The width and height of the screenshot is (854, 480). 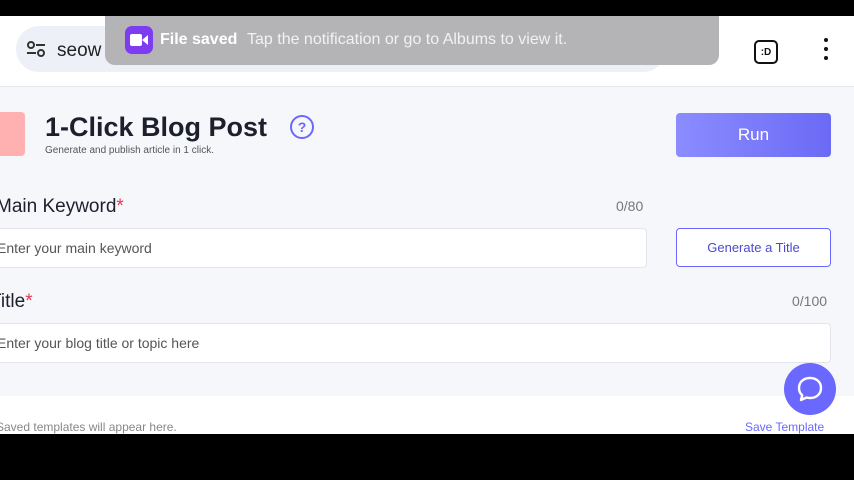 I want to click on main-keyword-placeholder: Enter your main keyword, so click(x=76, y=248).